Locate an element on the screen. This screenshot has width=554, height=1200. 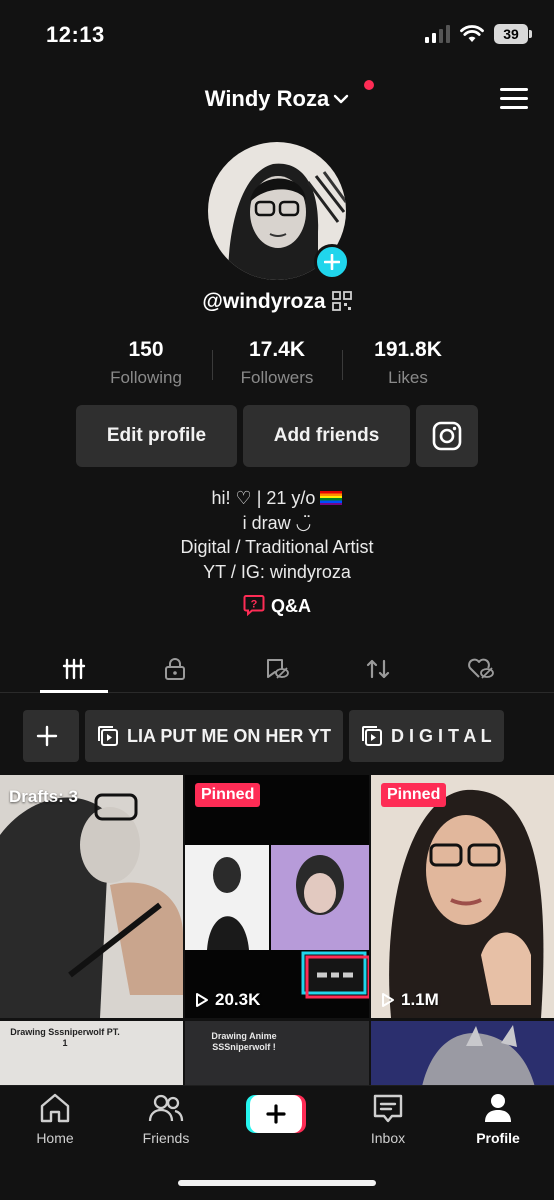
video-tile: Pinned 1.1M is located at coordinates (462, 896).